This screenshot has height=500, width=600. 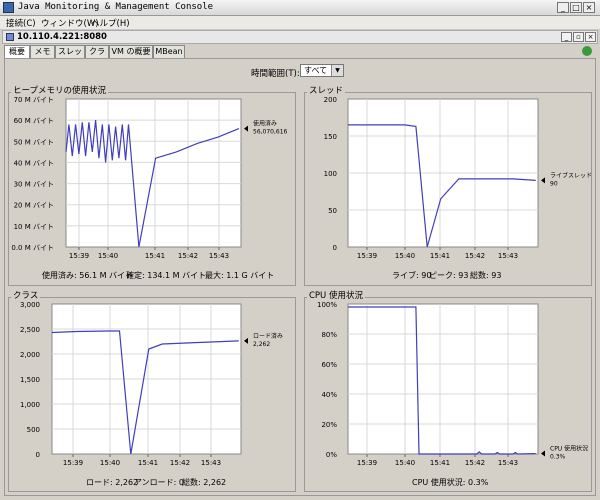 What do you see at coordinates (331, 455) in the screenshot?
I see `cpu-y-tick-label: 0%` at bounding box center [331, 455].